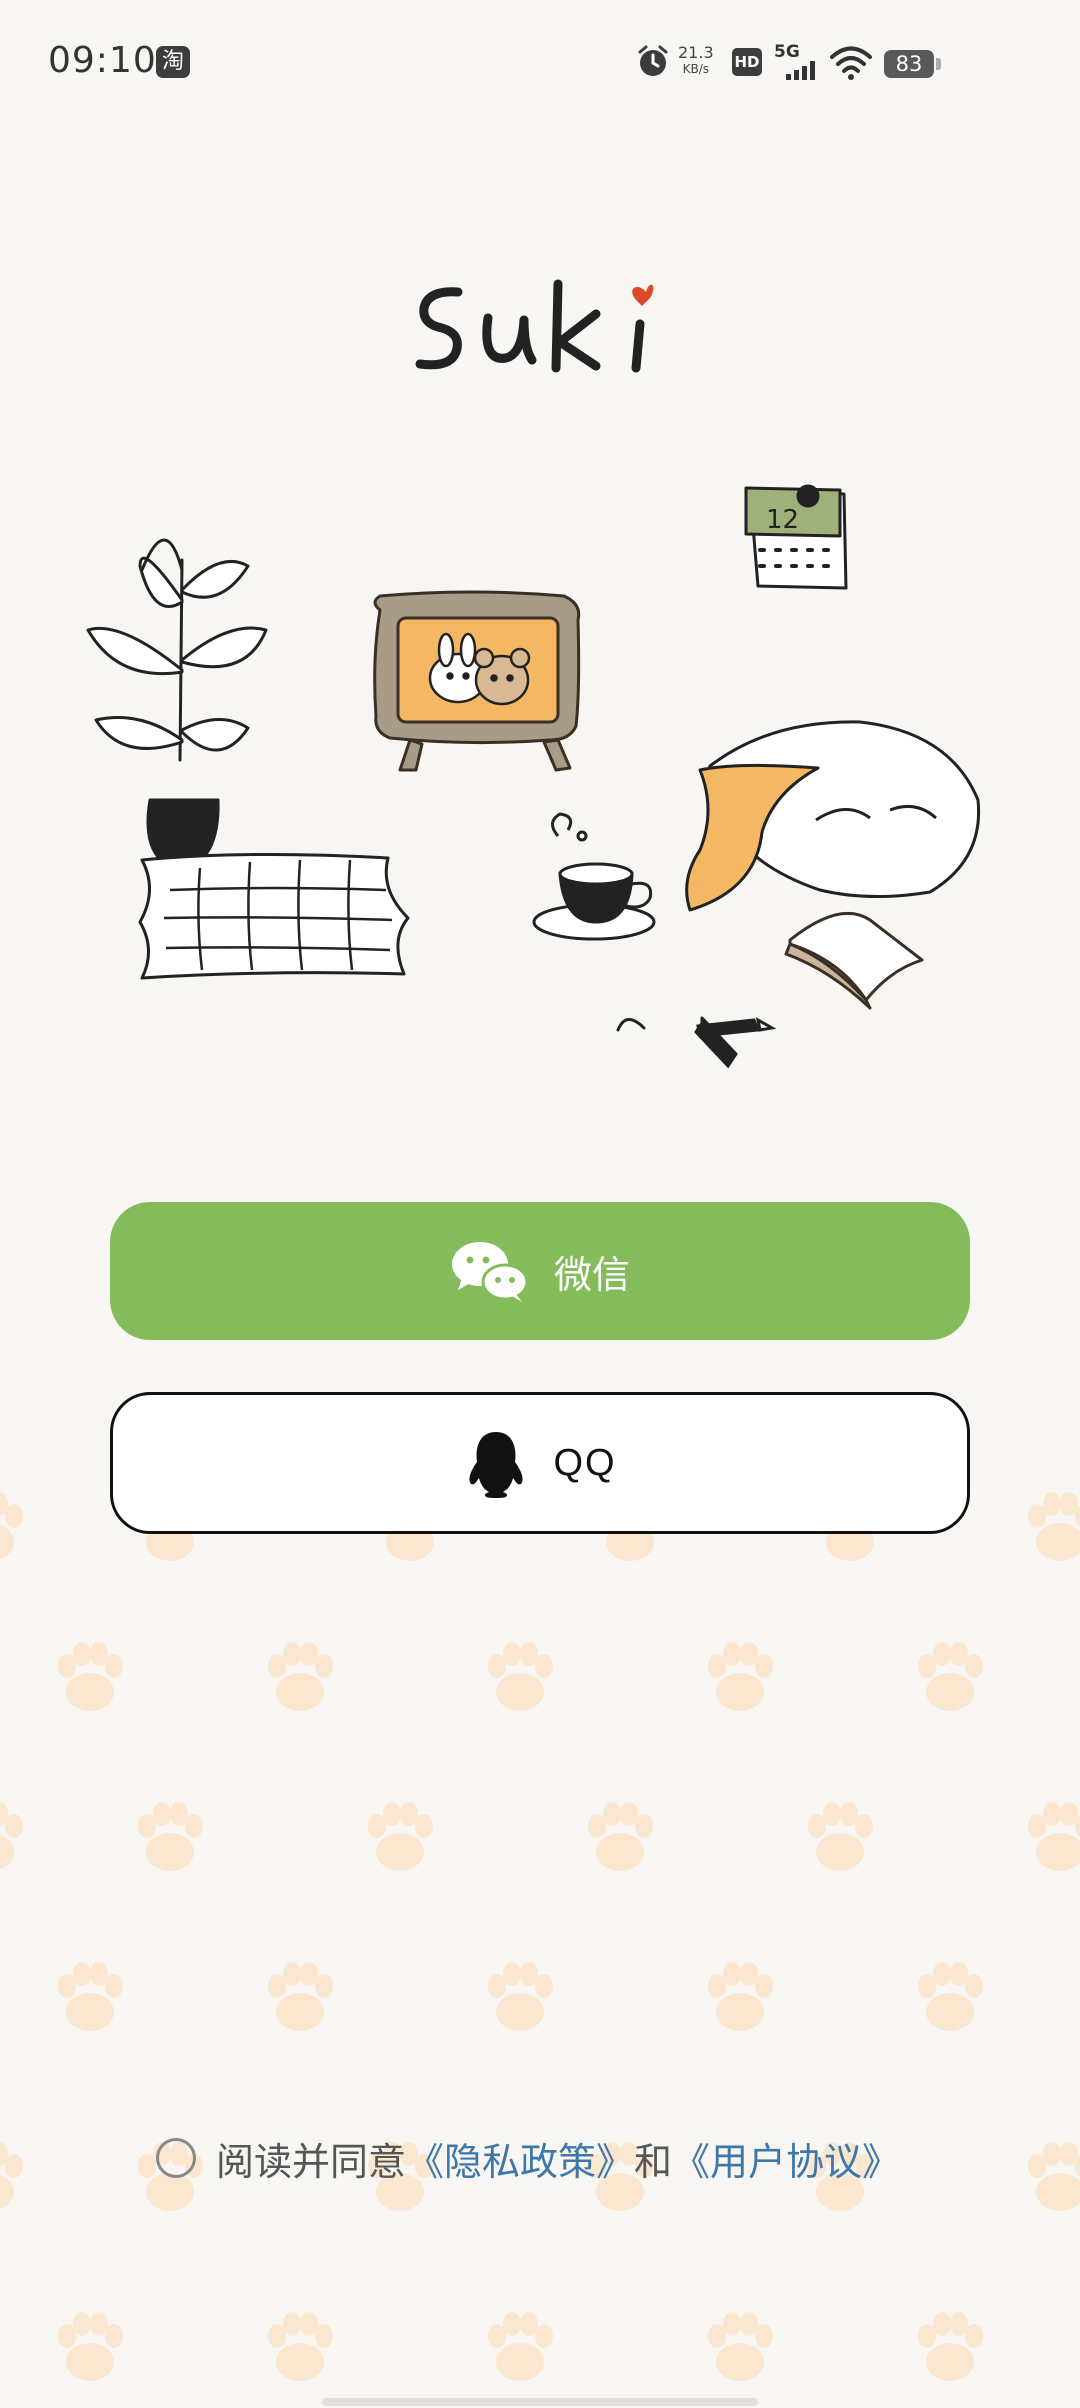  What do you see at coordinates (594, 876) in the screenshot?
I see `coffee-cup-drawing` at bounding box center [594, 876].